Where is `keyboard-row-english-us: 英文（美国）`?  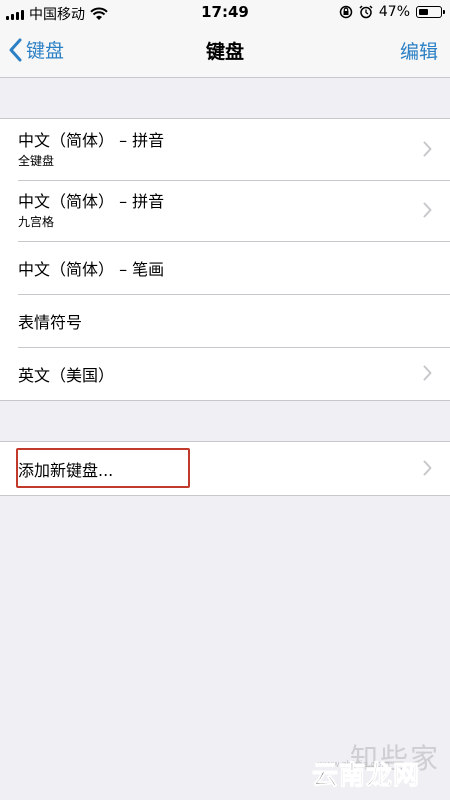
keyboard-row-english-us: 英文（美国） is located at coordinates (225, 373).